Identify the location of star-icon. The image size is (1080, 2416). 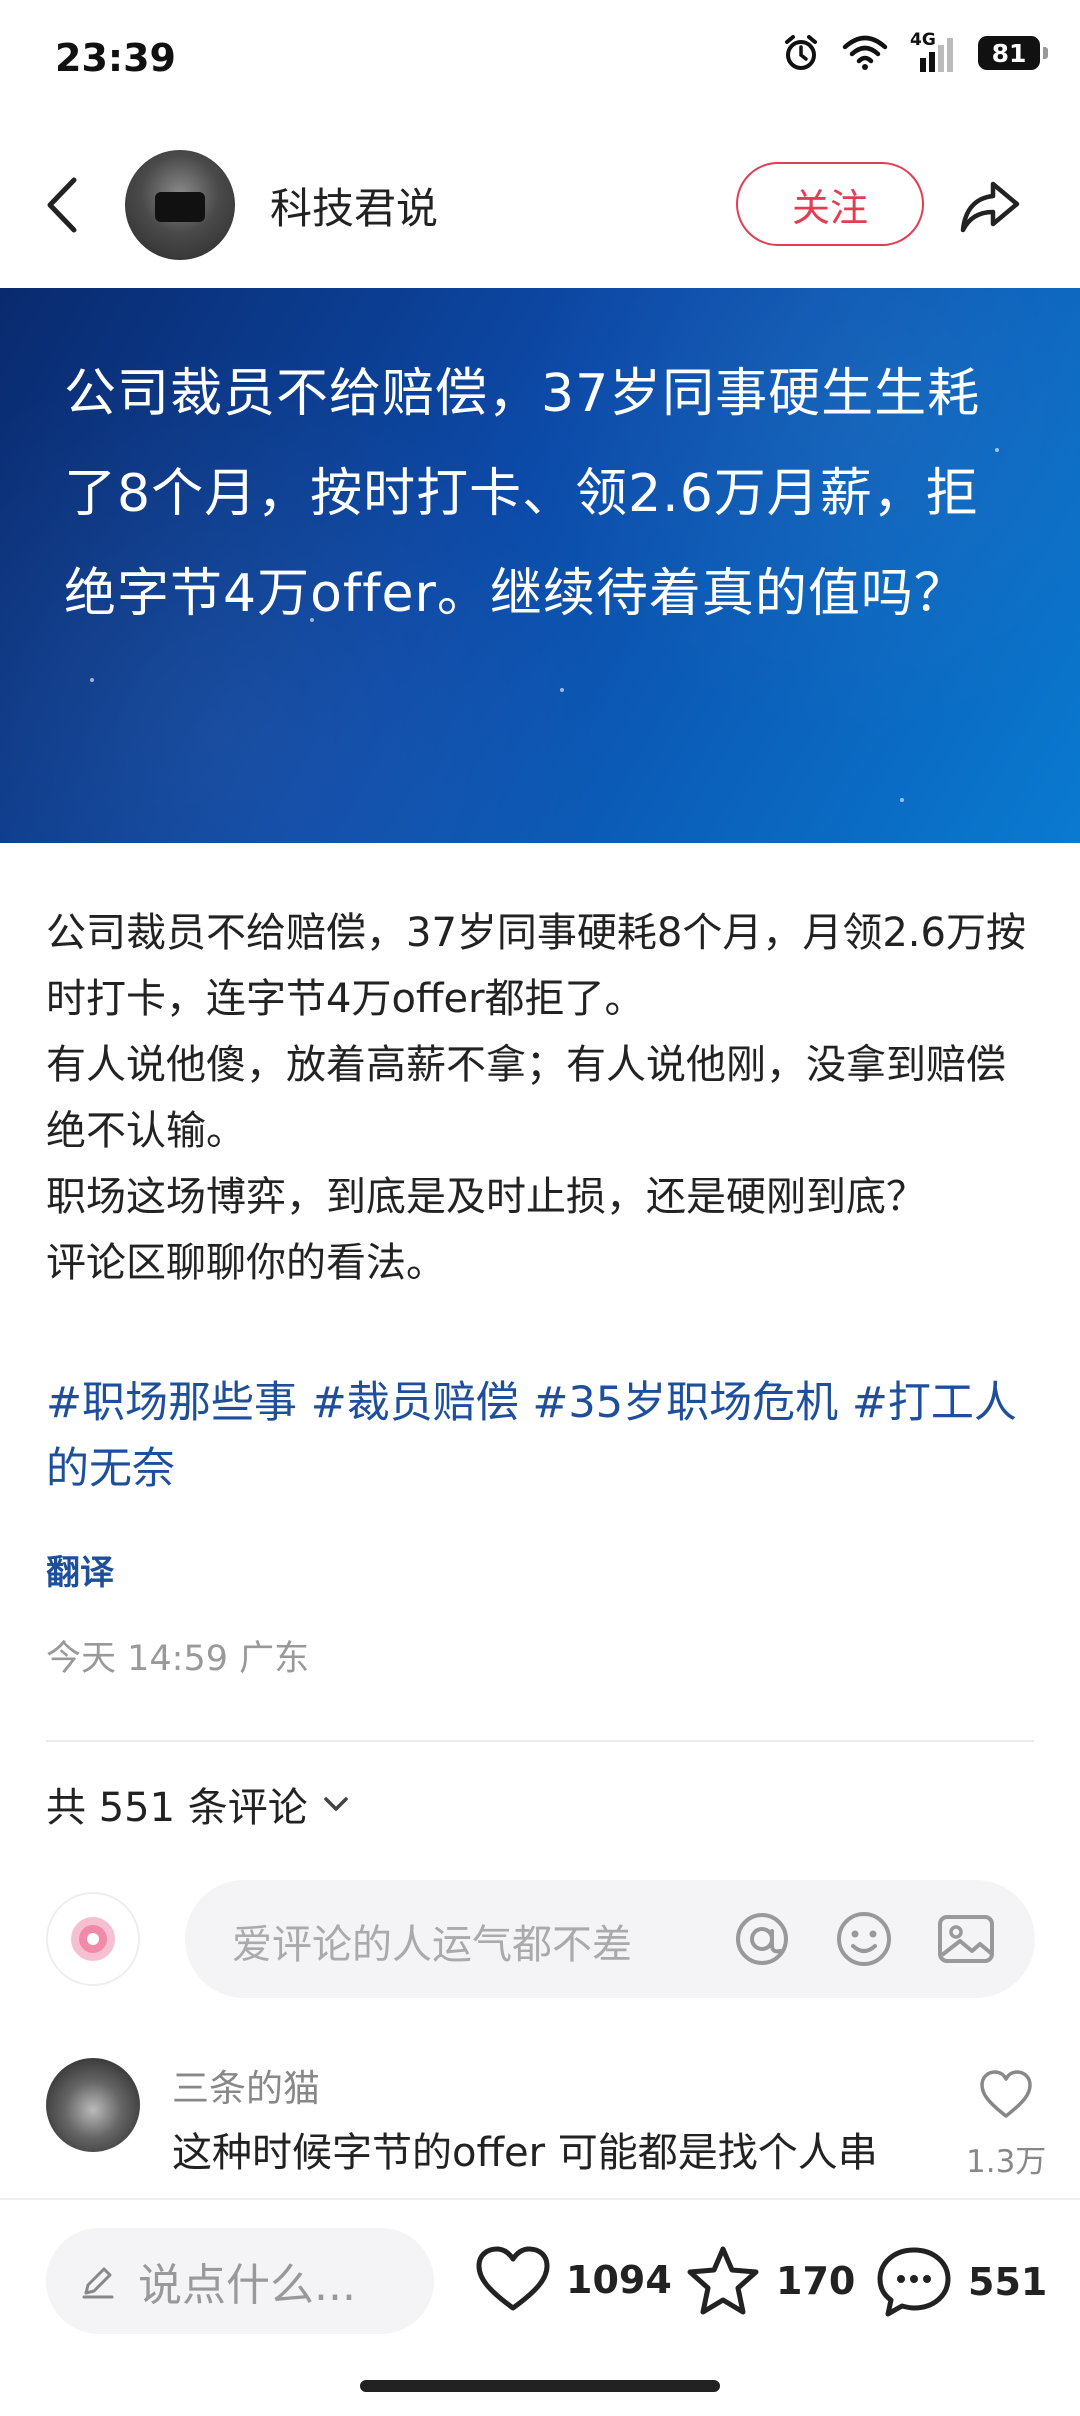
(723, 2280).